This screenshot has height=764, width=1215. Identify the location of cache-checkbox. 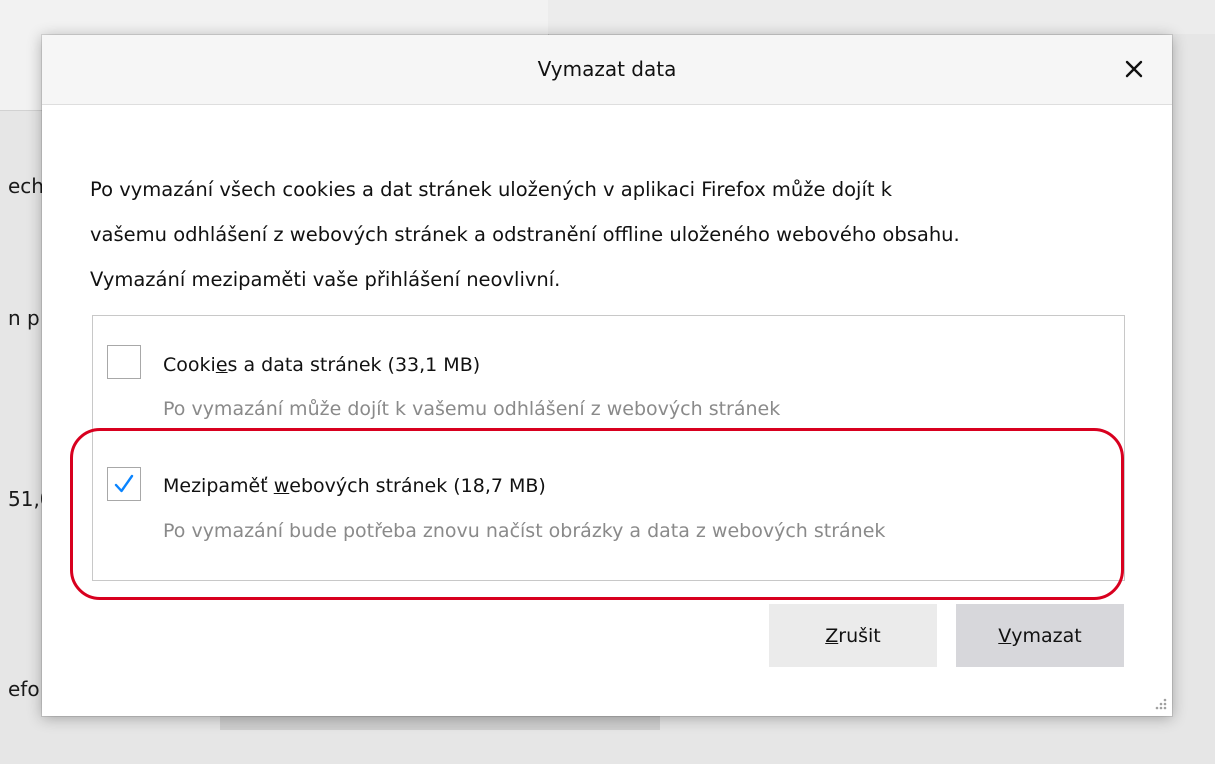
(124, 484).